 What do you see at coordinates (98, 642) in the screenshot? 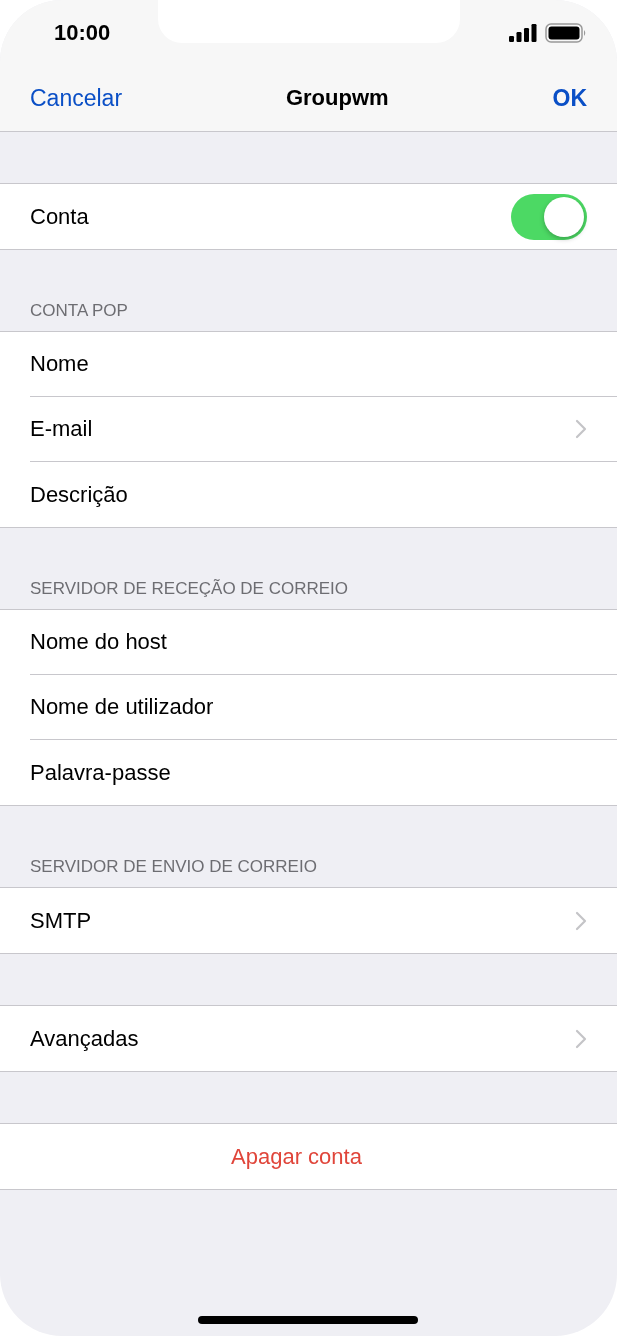
I see `row-label: Nome do host` at bounding box center [98, 642].